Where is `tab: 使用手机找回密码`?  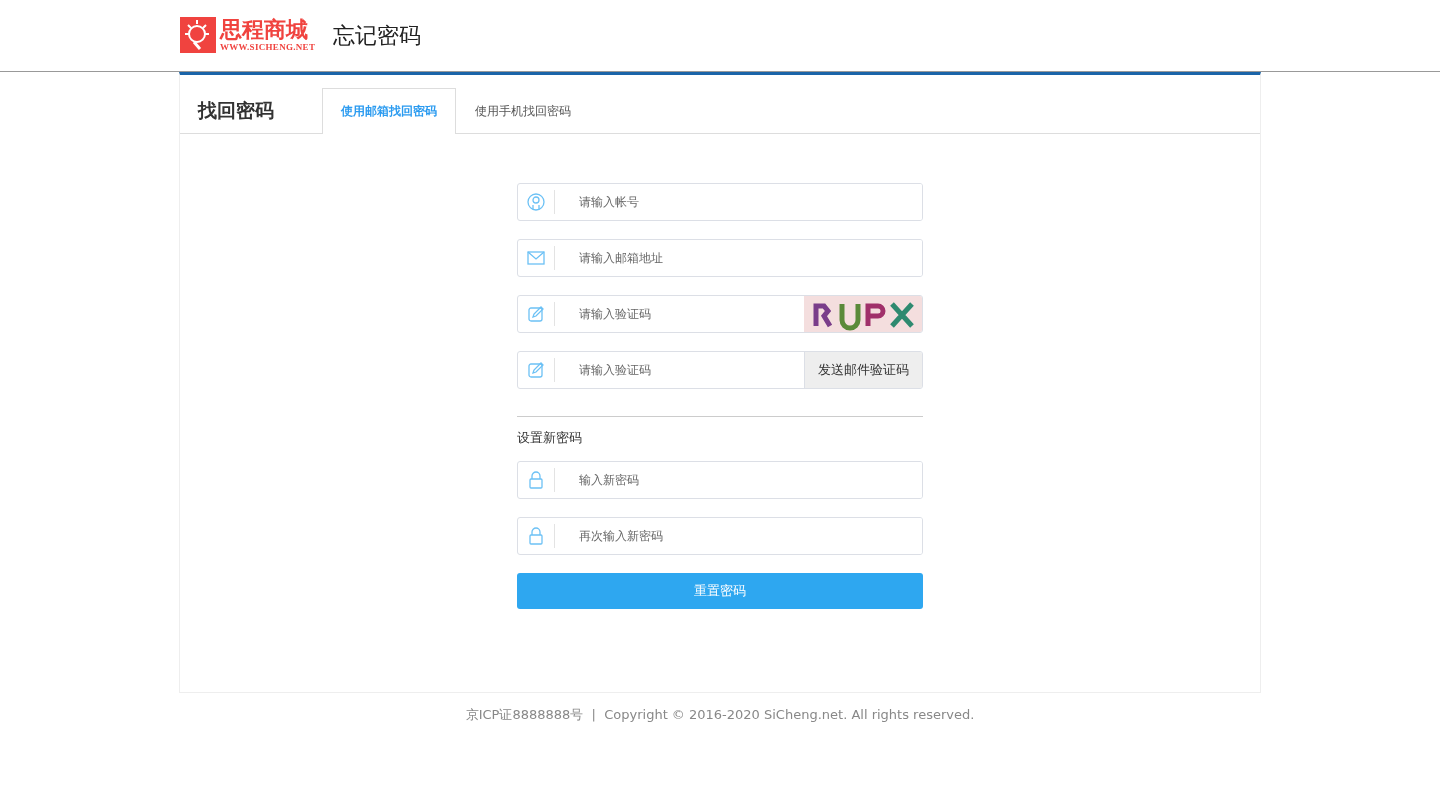 tab: 使用手机找回密码 is located at coordinates (523, 111).